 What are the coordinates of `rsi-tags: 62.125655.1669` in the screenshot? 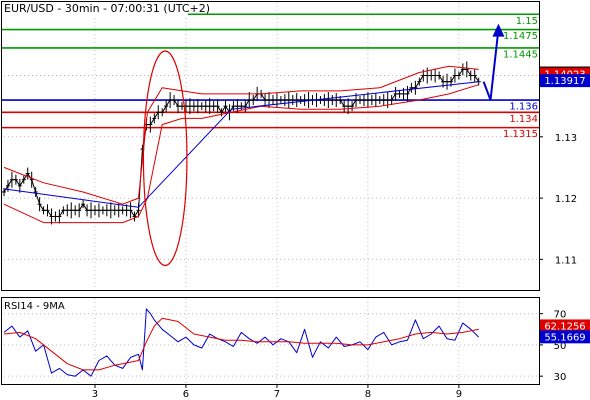 It's located at (565, 331).